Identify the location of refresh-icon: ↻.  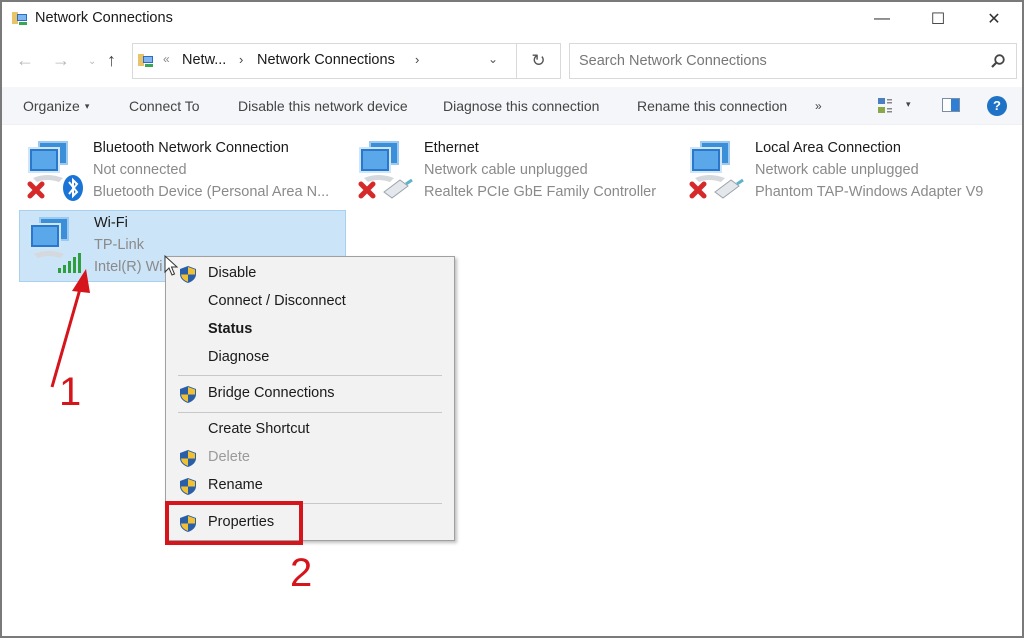
(538, 60).